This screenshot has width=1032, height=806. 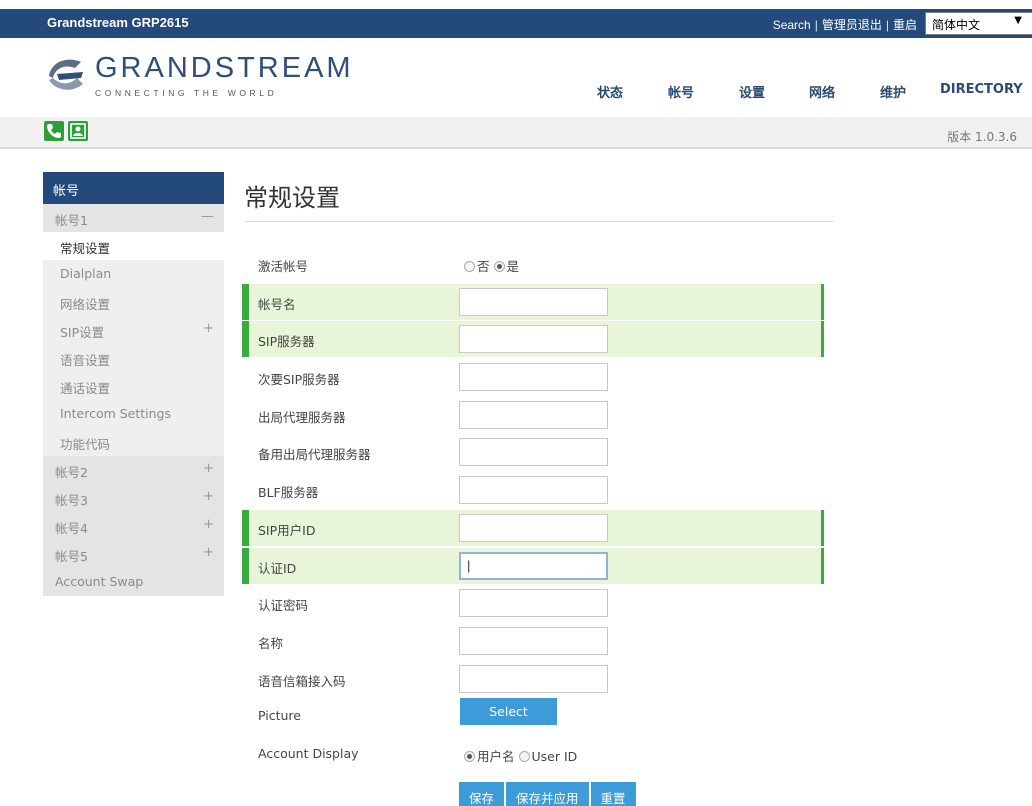 What do you see at coordinates (982, 137) in the screenshot?
I see `firmware-version: 版本 1.0.3.6` at bounding box center [982, 137].